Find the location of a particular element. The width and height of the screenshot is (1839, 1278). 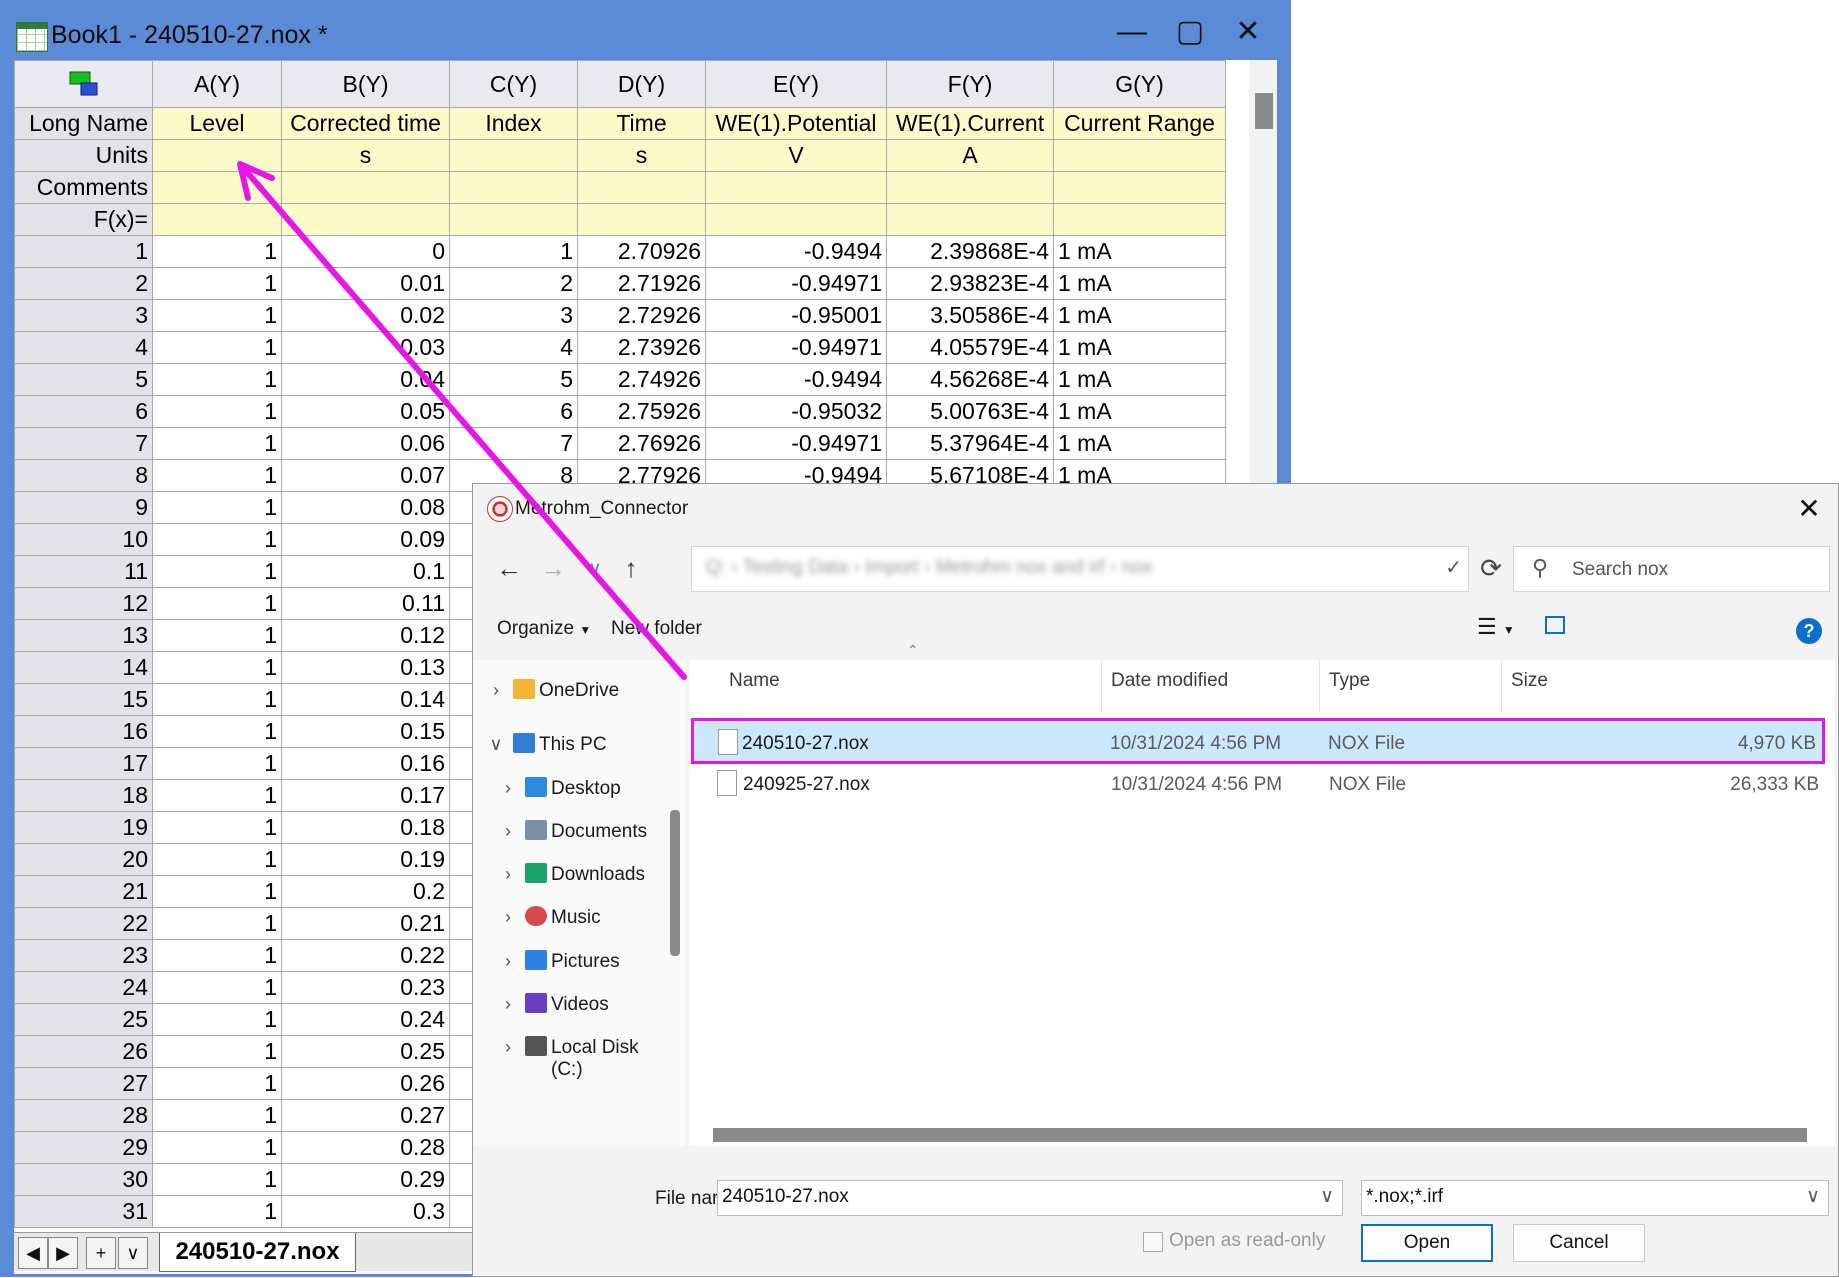

row-number: 2 is located at coordinates (83, 283).